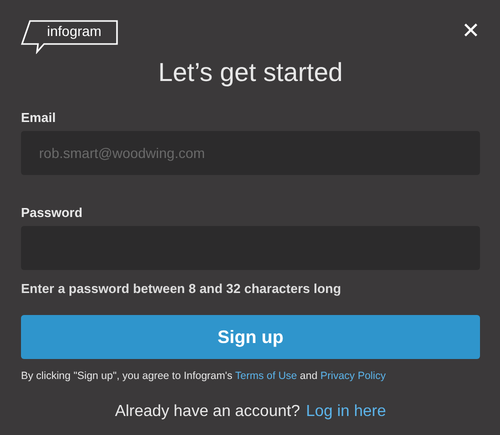  Describe the element at coordinates (207, 412) in the screenshot. I see `login-question: Already have an account?` at that location.